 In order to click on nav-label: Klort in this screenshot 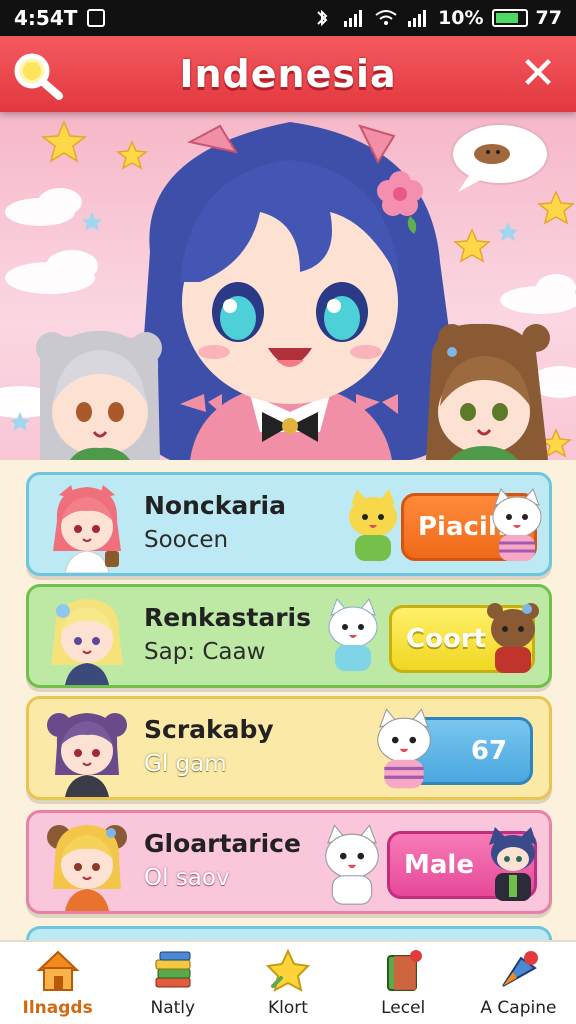, I will do `click(288, 1008)`.